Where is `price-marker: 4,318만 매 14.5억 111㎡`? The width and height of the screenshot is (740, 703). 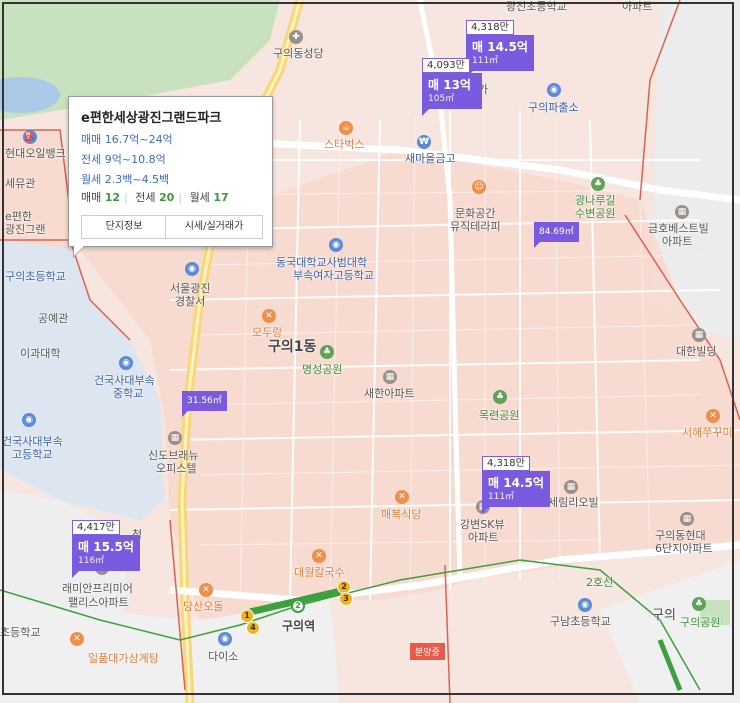
price-marker: 4,318만 매 14.5억 111㎡ is located at coordinates (516, 482).